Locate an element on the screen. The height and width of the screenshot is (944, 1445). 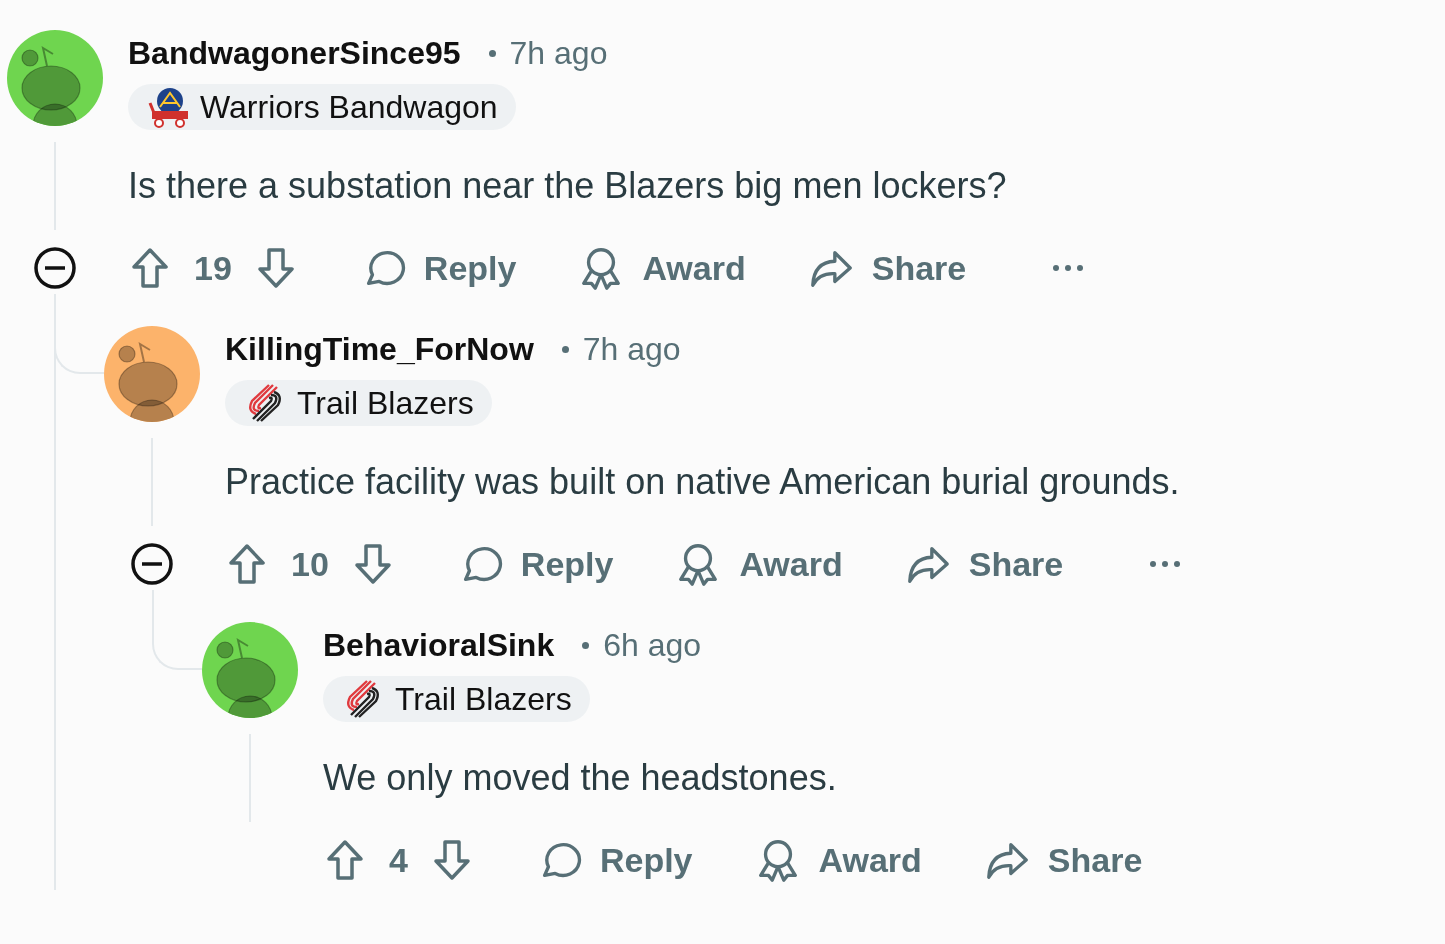
comment-text: Practice facility was built on native American burial grounds. is located at coordinates (703, 482).